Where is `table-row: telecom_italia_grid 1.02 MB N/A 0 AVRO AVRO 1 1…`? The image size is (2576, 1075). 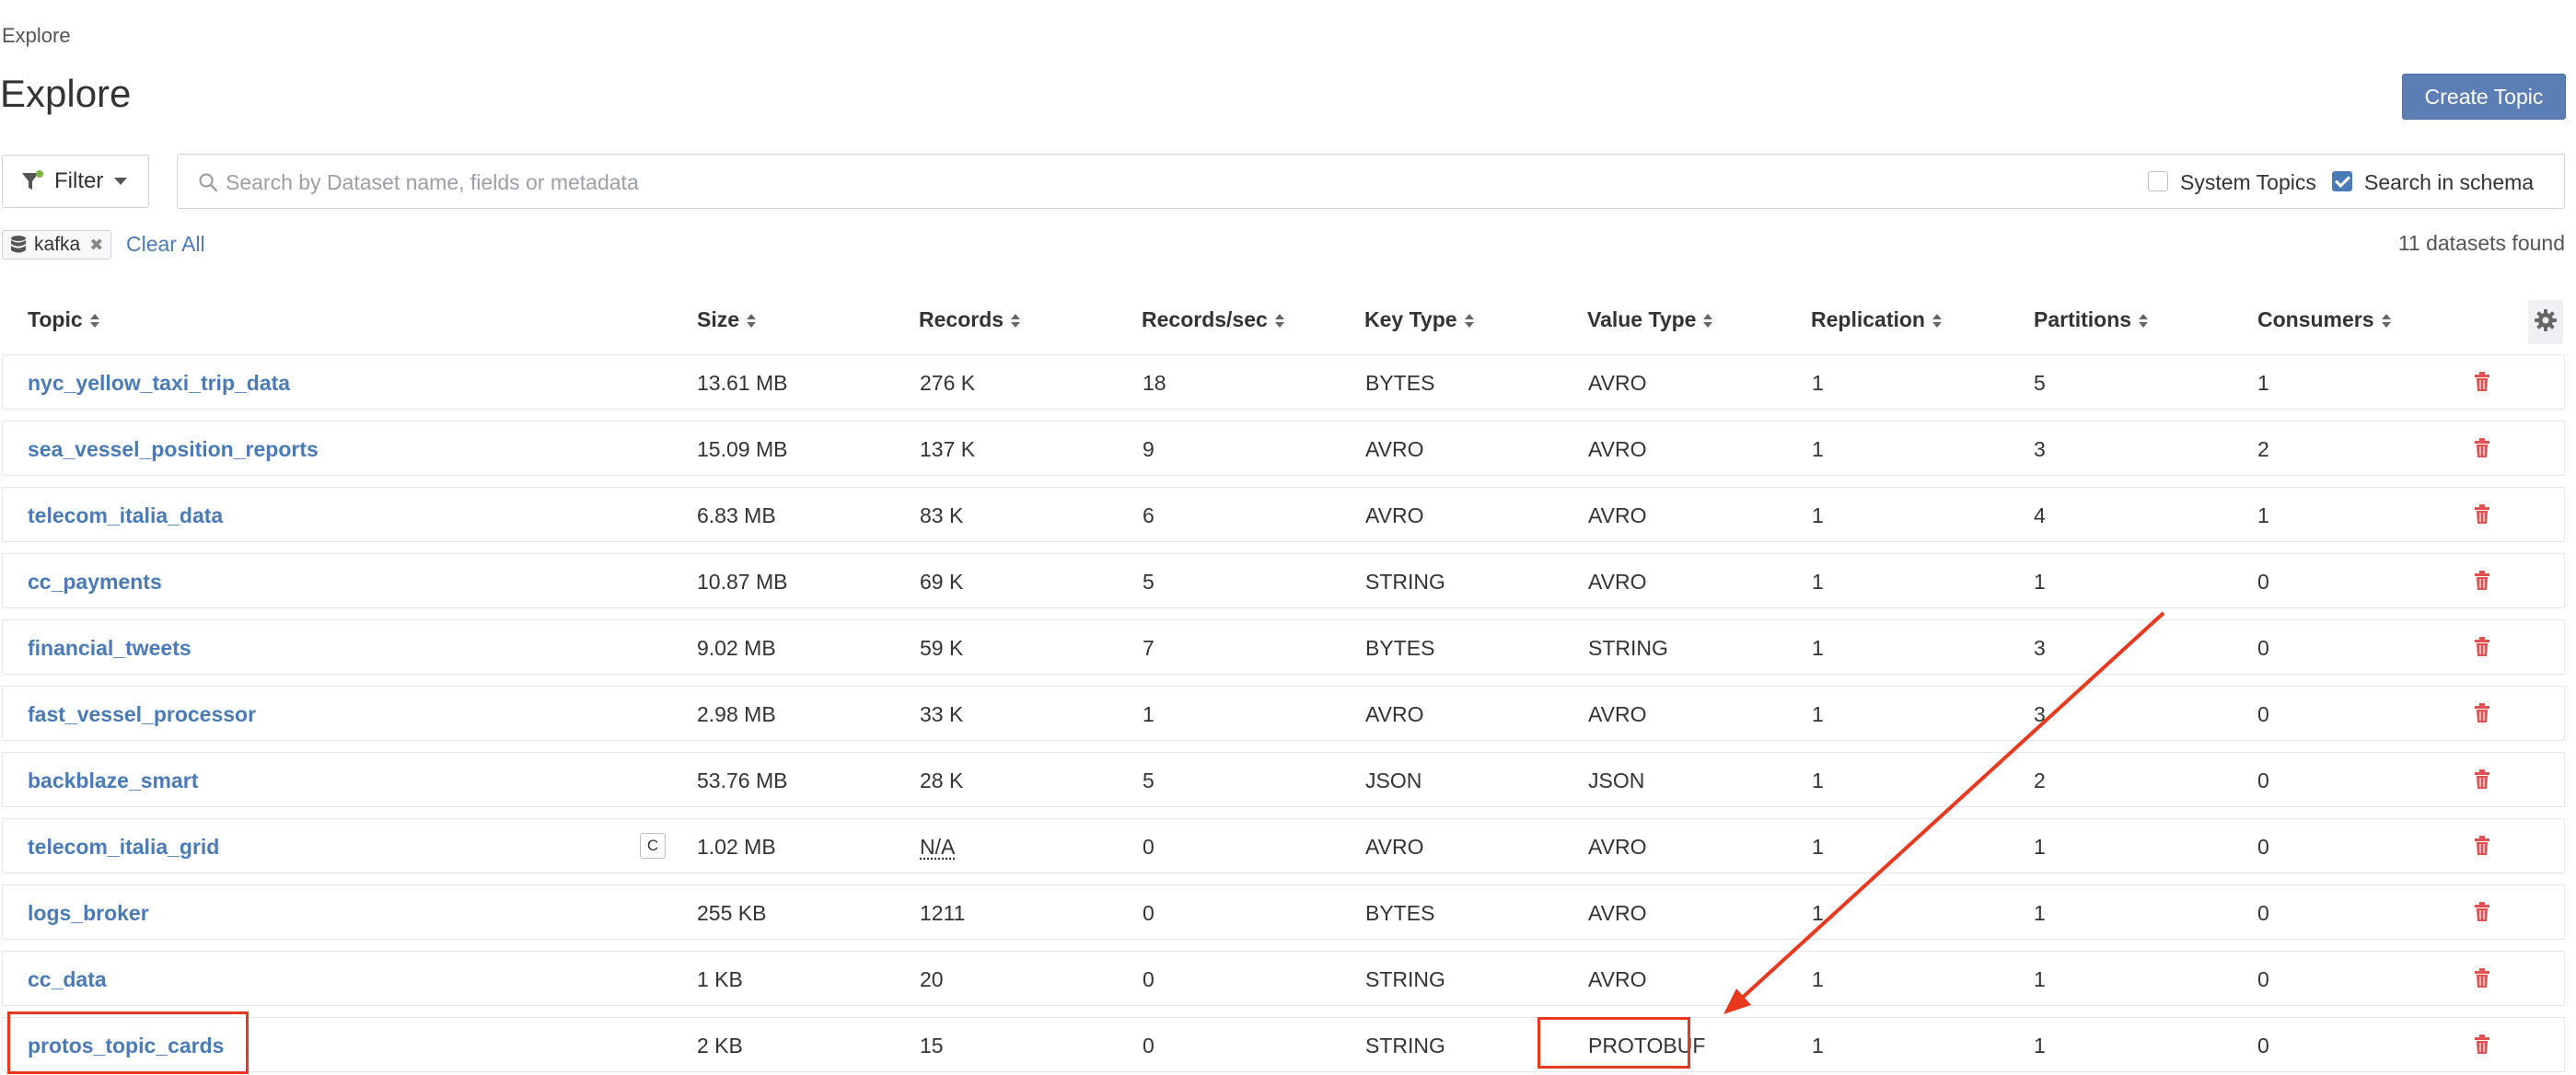 table-row: telecom_italia_grid 1.02 MB N/A 0 AVRO AVRO 1 1… is located at coordinates (1283, 845).